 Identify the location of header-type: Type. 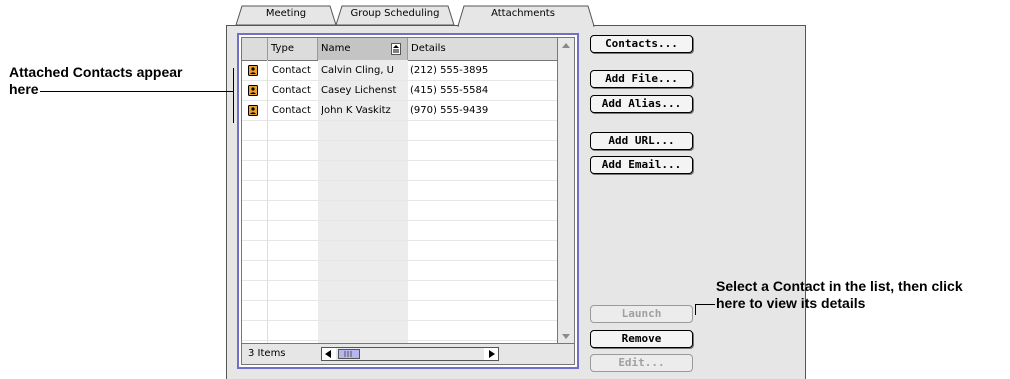
(293, 49).